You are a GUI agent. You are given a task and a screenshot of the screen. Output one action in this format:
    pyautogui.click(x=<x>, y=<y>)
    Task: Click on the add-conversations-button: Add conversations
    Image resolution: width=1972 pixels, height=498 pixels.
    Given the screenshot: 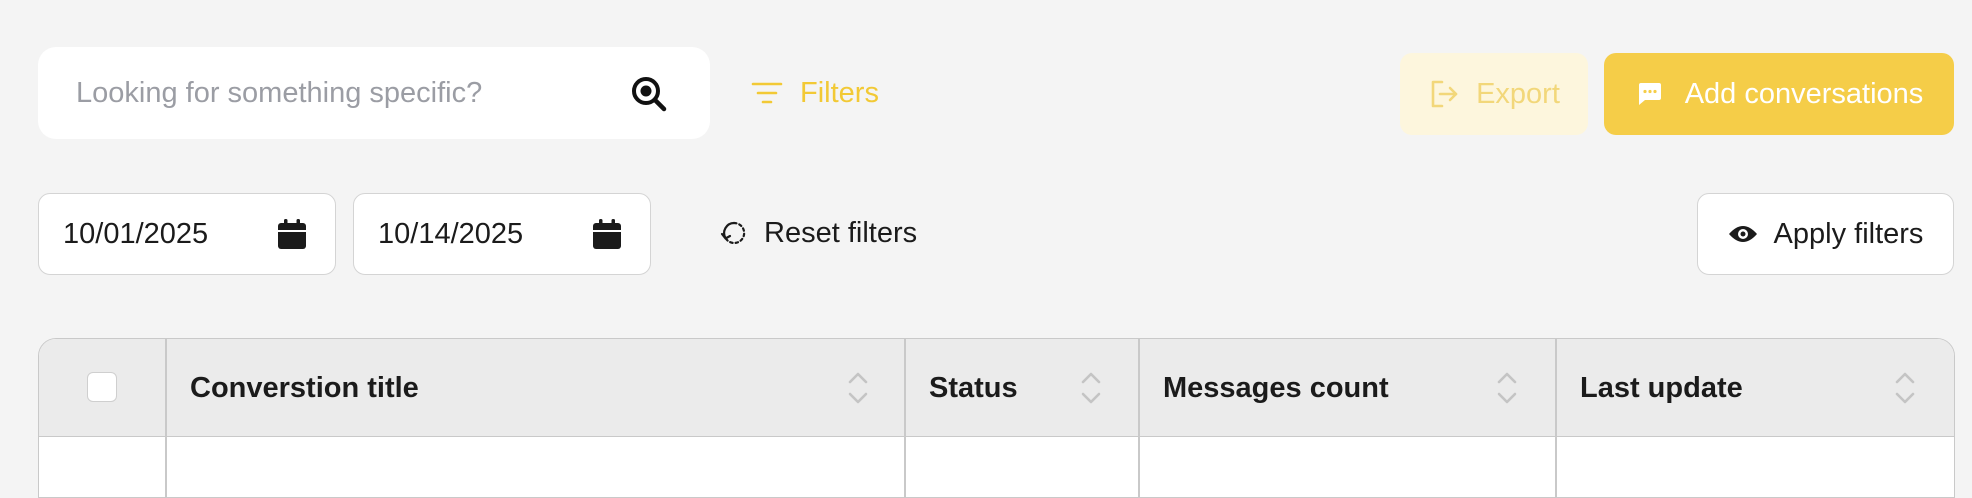 What is the action you would take?
    pyautogui.click(x=1779, y=94)
    